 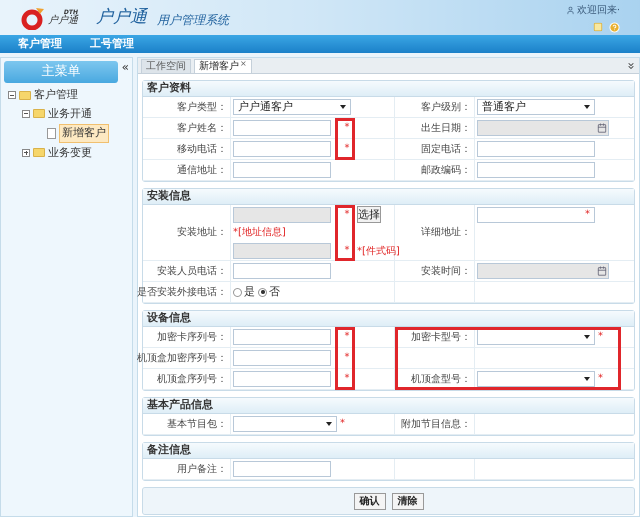 What do you see at coordinates (598, 27) in the screenshot?
I see `square-icon` at bounding box center [598, 27].